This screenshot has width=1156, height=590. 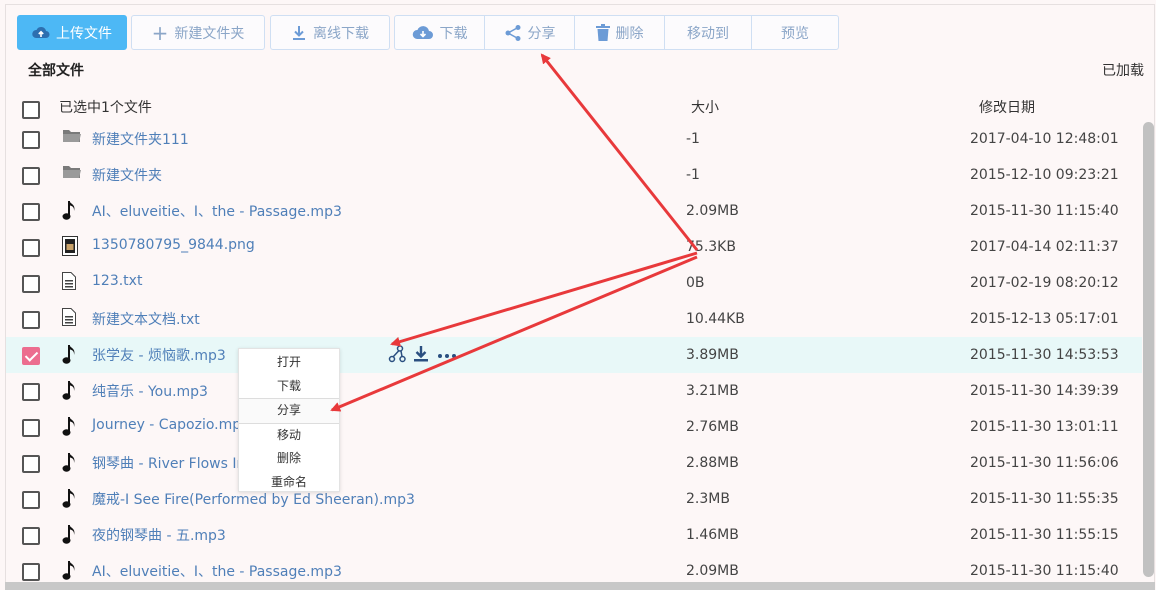 What do you see at coordinates (84, 33) in the screenshot?
I see `upload-label: 上传文件` at bounding box center [84, 33].